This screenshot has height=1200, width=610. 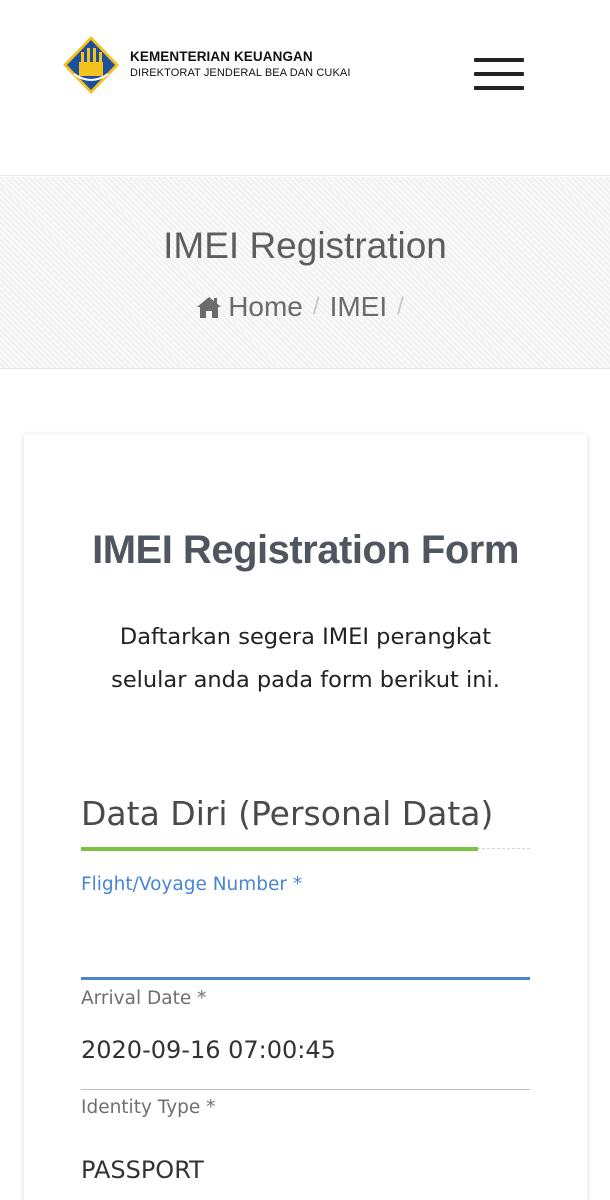 I want to click on breadcrumb: Home / IMEI /, so click(x=305, y=307).